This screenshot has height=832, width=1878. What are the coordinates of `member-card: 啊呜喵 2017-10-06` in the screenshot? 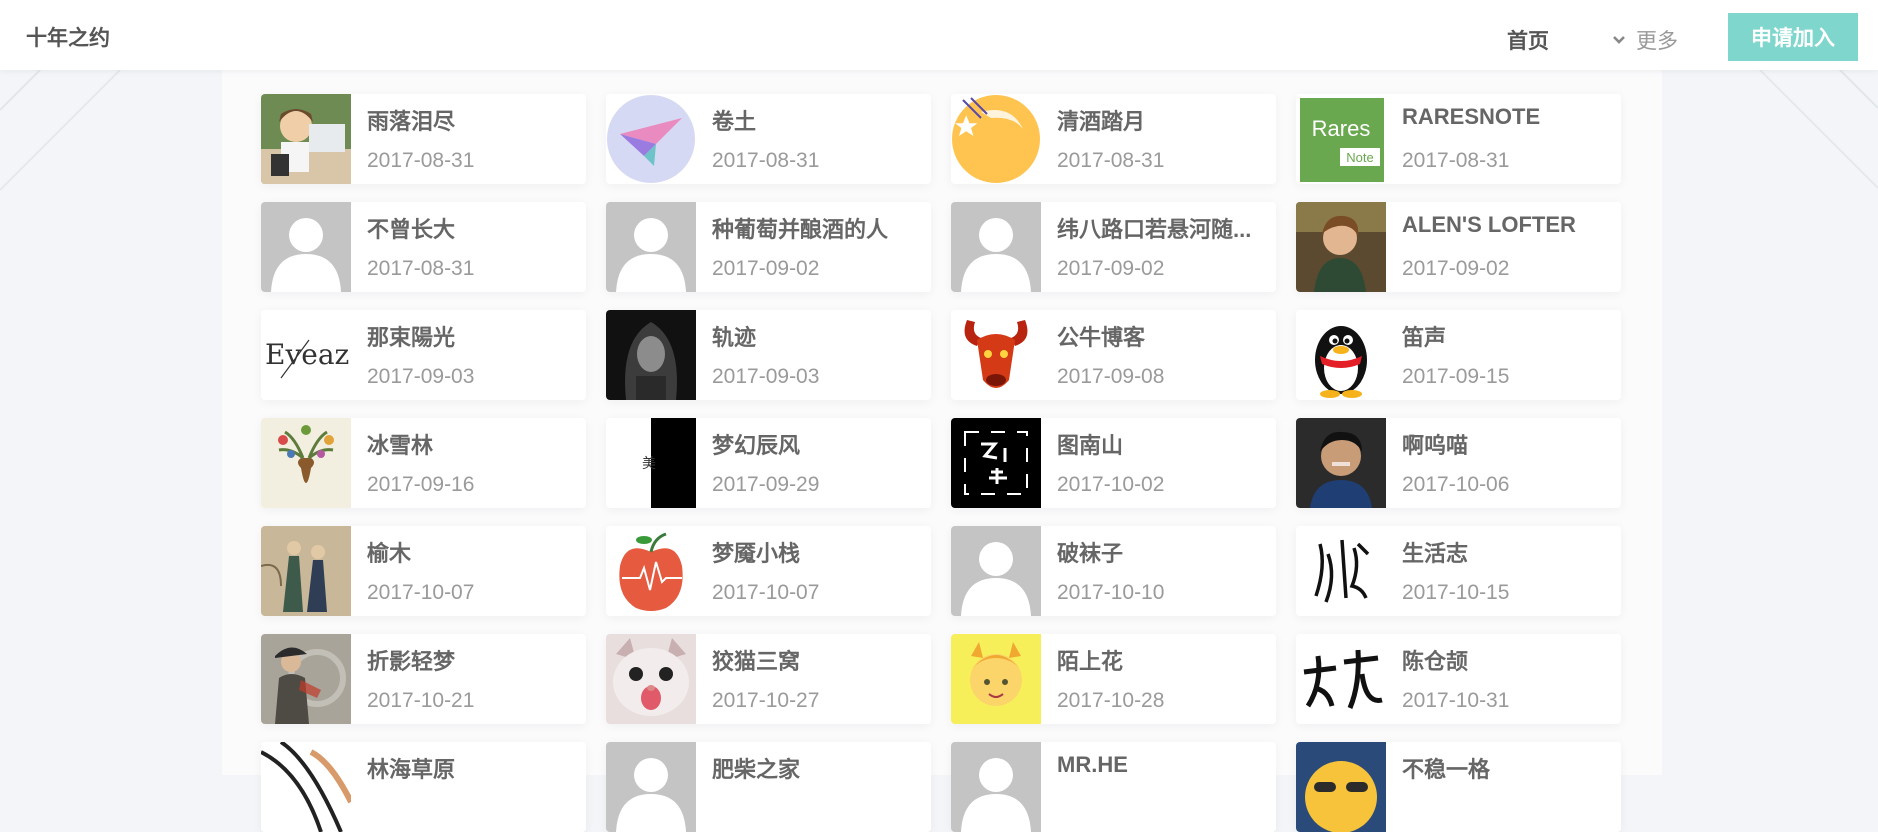 It's located at (1458, 463).